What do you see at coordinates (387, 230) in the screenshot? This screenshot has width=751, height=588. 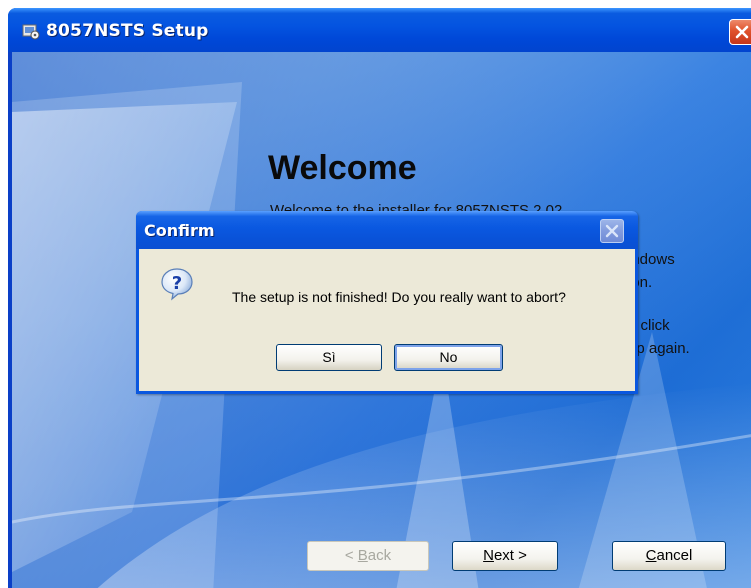 I see `confirm-titlebar: Confirm` at bounding box center [387, 230].